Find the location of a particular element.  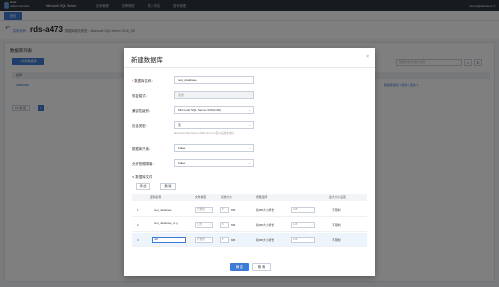

files-table-header: 逻辑名称 文件类型 初始大小 增量选择 最大大小设置 is located at coordinates (249, 197).